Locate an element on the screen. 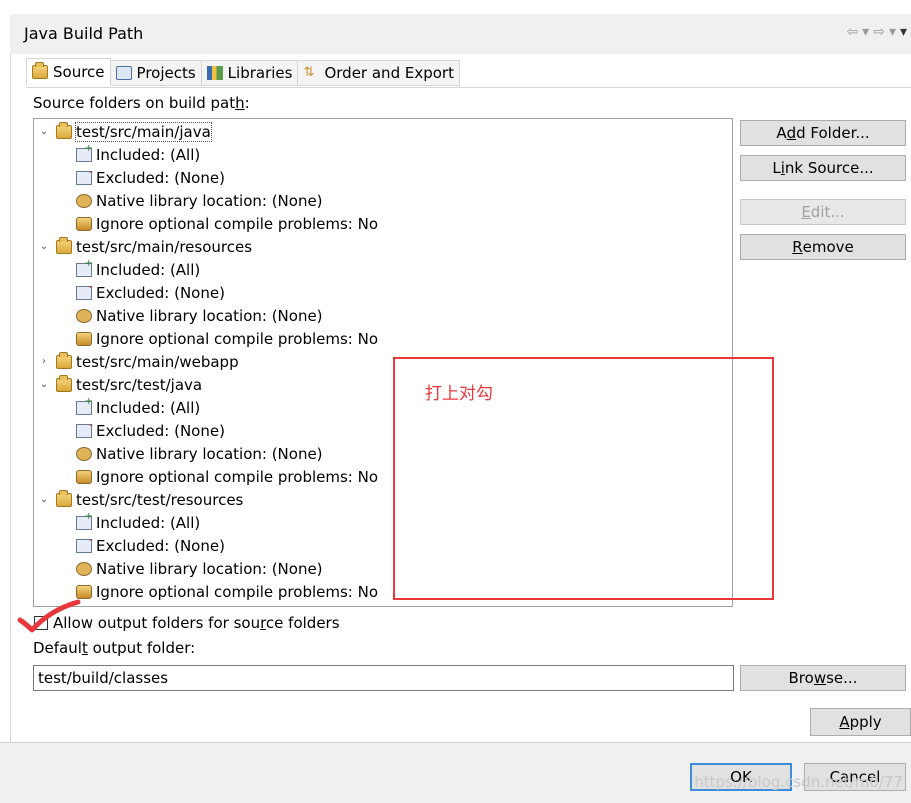 Image resolution: width=911 pixels, height=803 pixels. tab-projects: Projects is located at coordinates (156, 73).